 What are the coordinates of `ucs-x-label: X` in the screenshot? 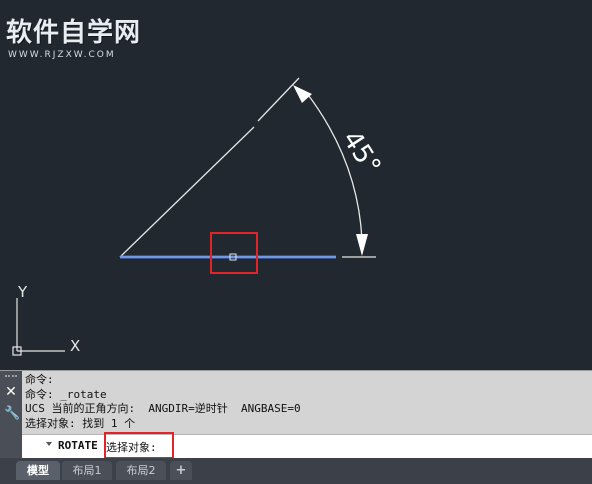 It's located at (75, 346).